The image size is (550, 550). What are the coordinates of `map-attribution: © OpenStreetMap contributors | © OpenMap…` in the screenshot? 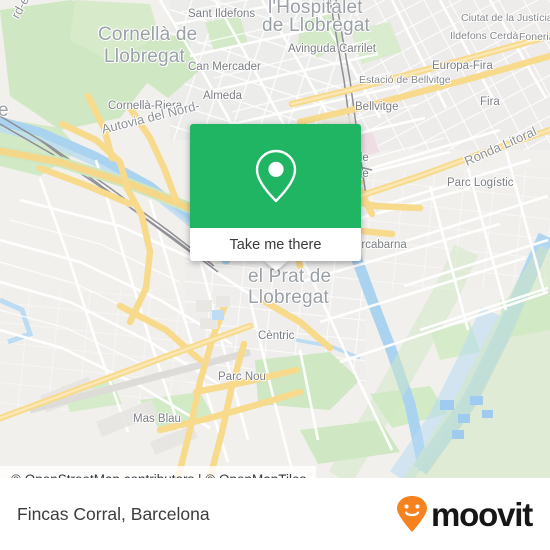 It's located at (158, 472).